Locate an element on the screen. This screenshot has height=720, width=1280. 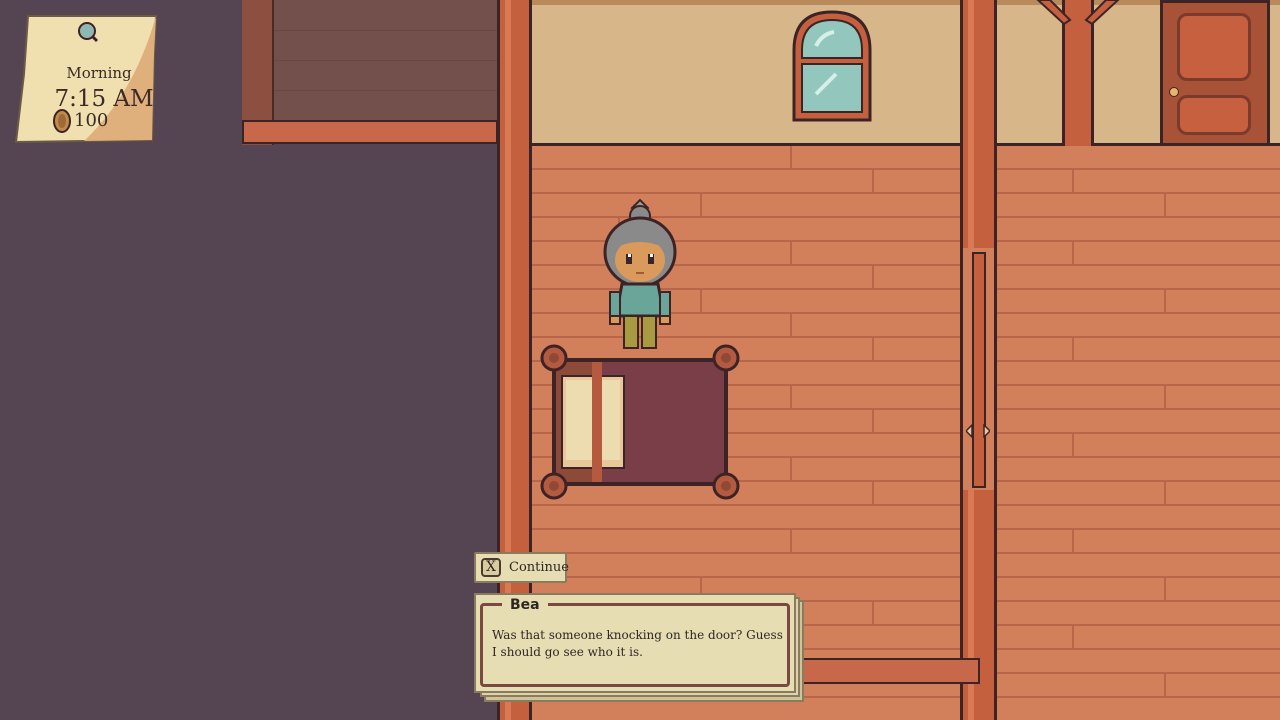
door-panel-top is located at coordinates (1214, 47).